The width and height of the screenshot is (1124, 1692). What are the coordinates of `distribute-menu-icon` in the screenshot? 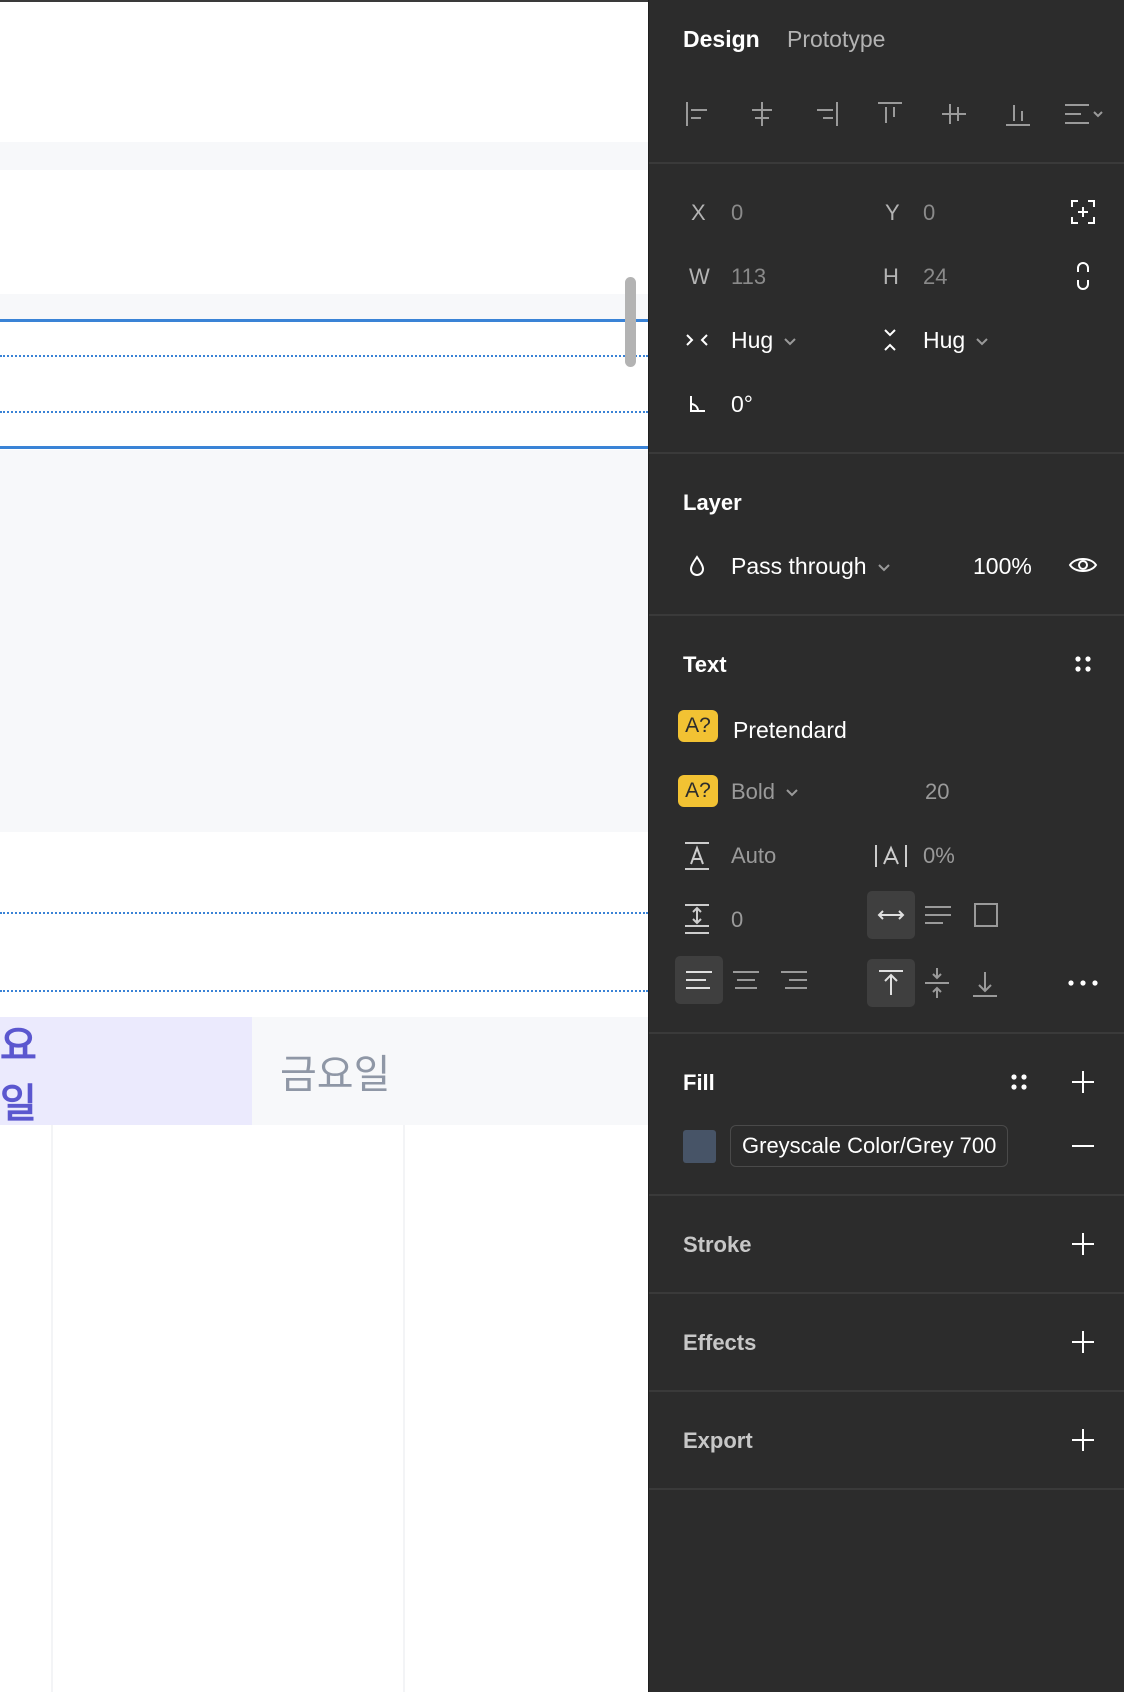 It's located at (1084, 114).